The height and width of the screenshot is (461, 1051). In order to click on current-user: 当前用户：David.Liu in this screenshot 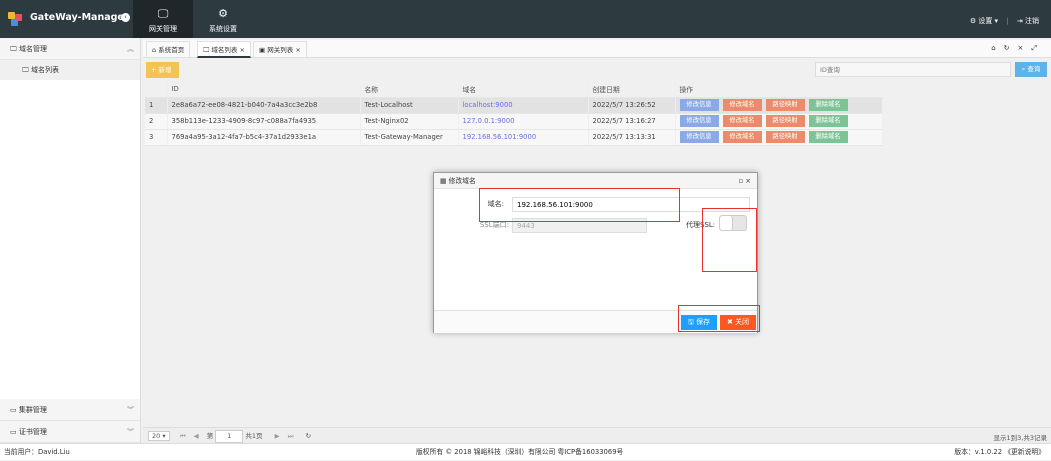, I will do `click(37, 452)`.